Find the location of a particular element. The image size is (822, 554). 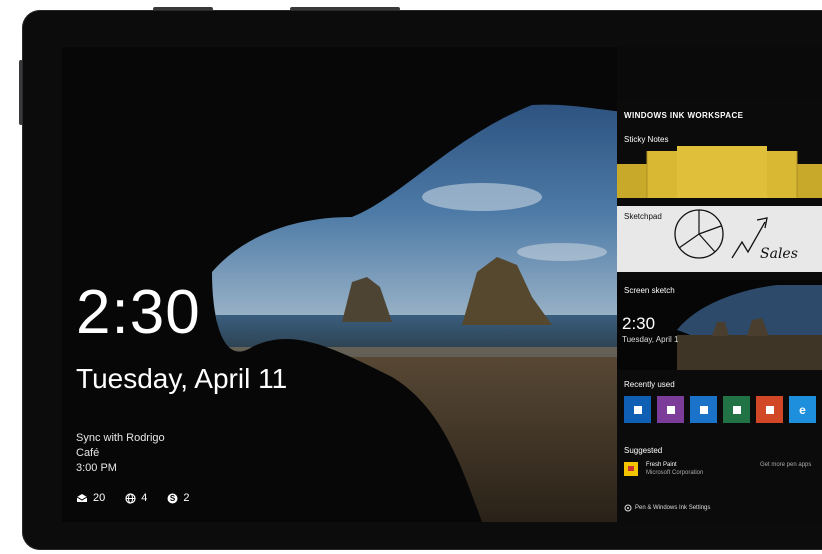

suggested-app-publisher: Microsoft Corporation is located at coordinates (675, 473).